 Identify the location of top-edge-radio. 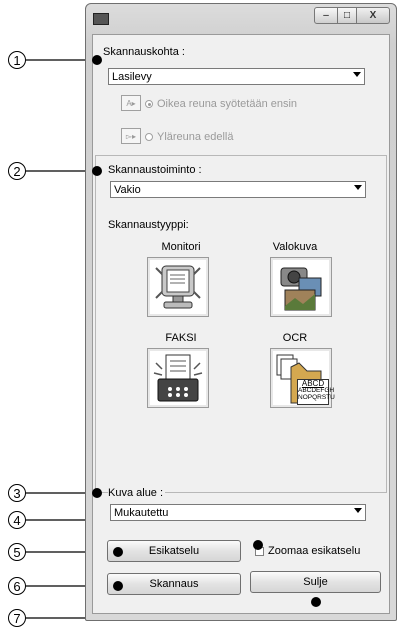
(149, 137).